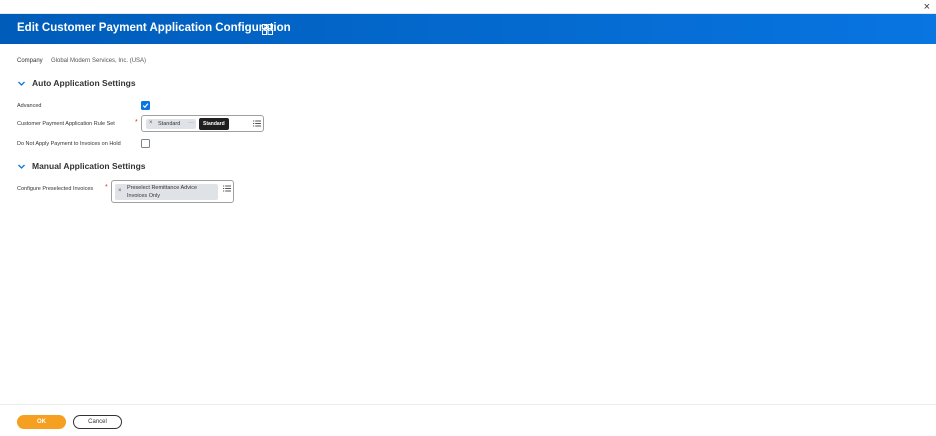  What do you see at coordinates (30, 61) in the screenshot?
I see `company-label: Company` at bounding box center [30, 61].